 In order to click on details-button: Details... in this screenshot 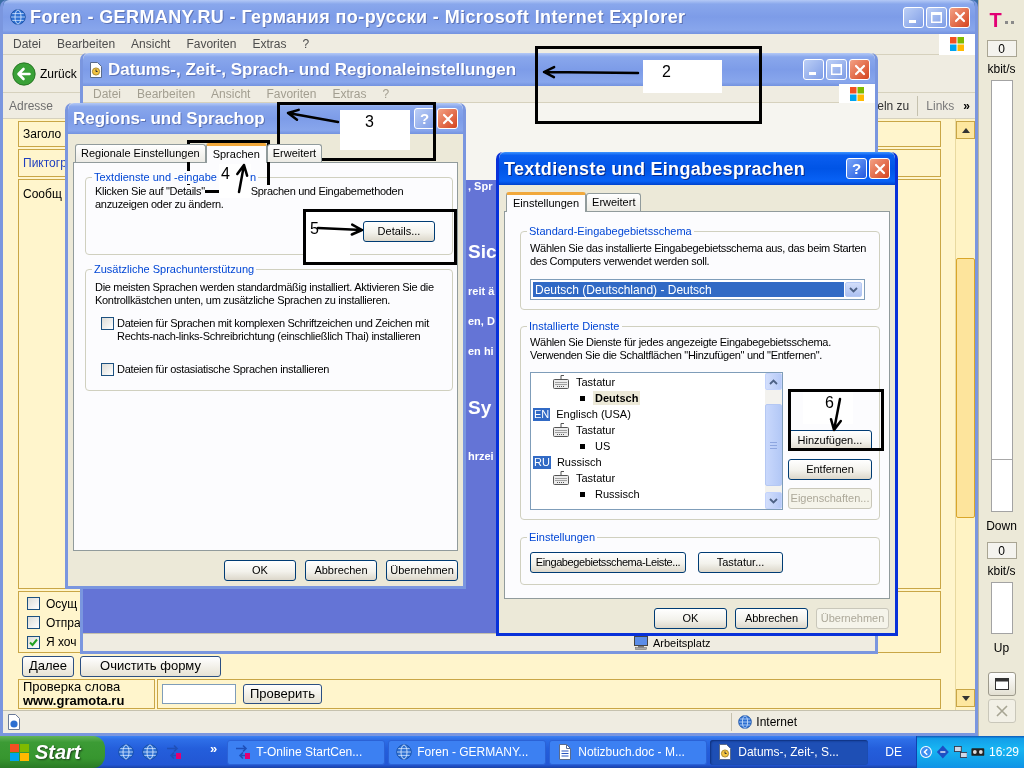, I will do `click(399, 231)`.